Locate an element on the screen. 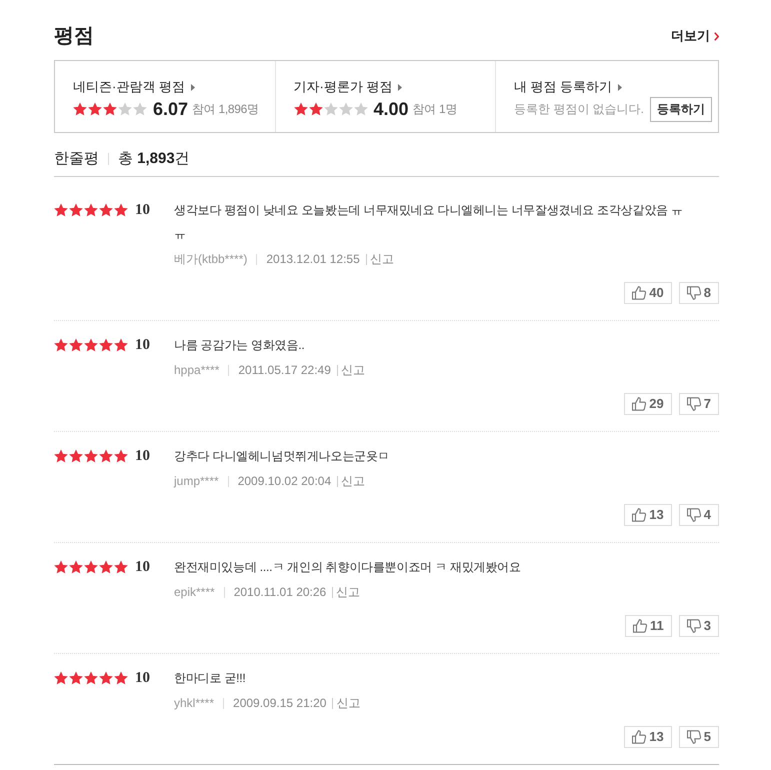 The width and height of the screenshot is (771, 770). average-score: 4.00 is located at coordinates (391, 109).